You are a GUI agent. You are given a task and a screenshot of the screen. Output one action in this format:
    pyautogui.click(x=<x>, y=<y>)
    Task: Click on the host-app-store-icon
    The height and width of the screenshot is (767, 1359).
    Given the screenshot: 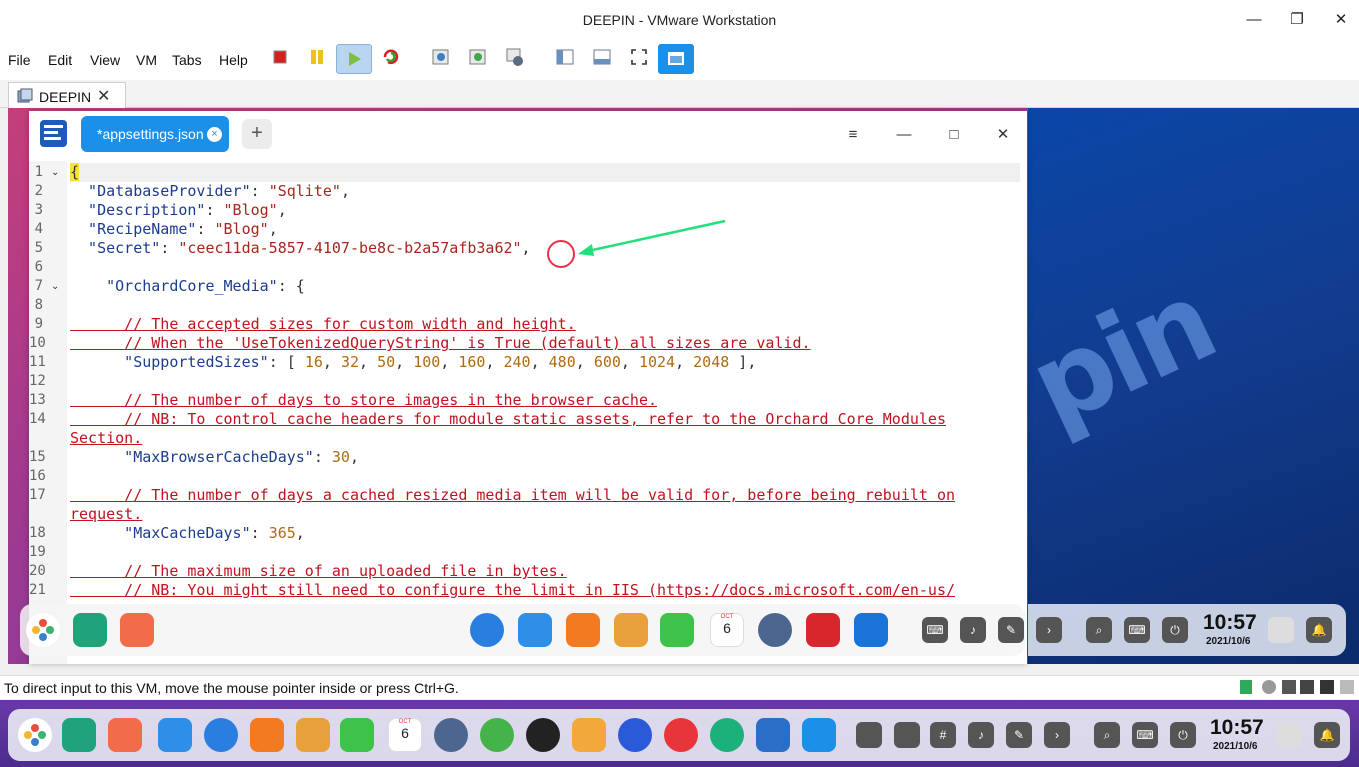 What is the action you would take?
    pyautogui.click(x=267, y=735)
    